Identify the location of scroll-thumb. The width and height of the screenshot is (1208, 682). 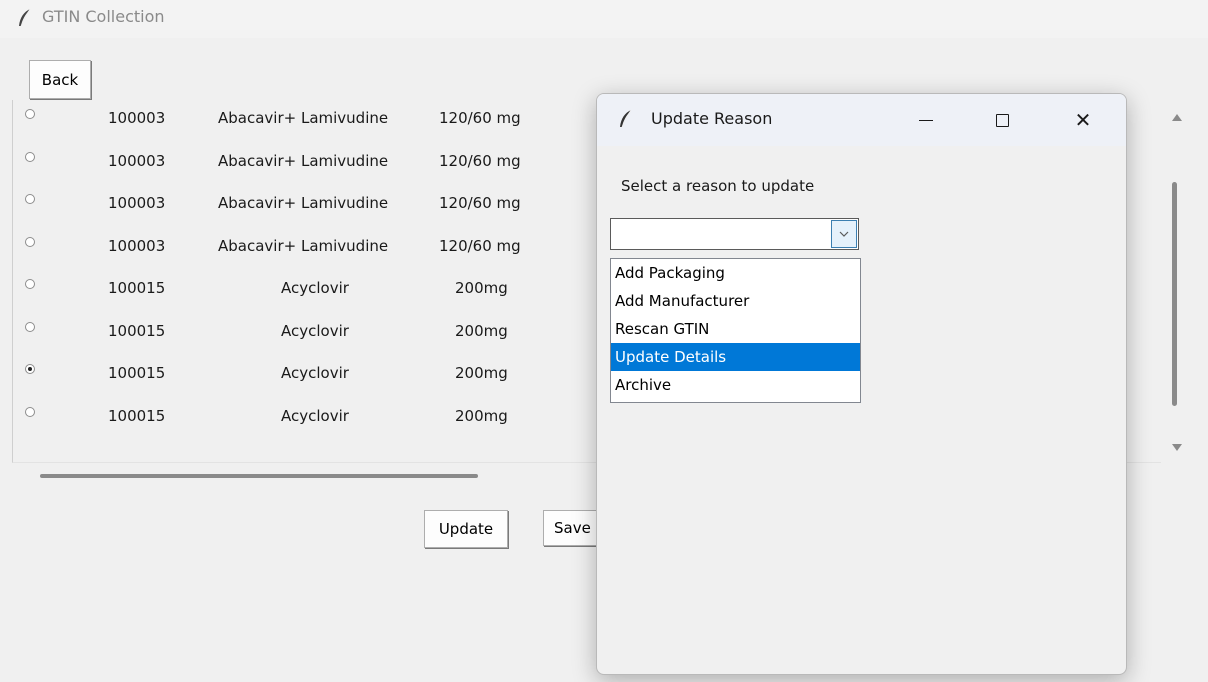
(1174, 294).